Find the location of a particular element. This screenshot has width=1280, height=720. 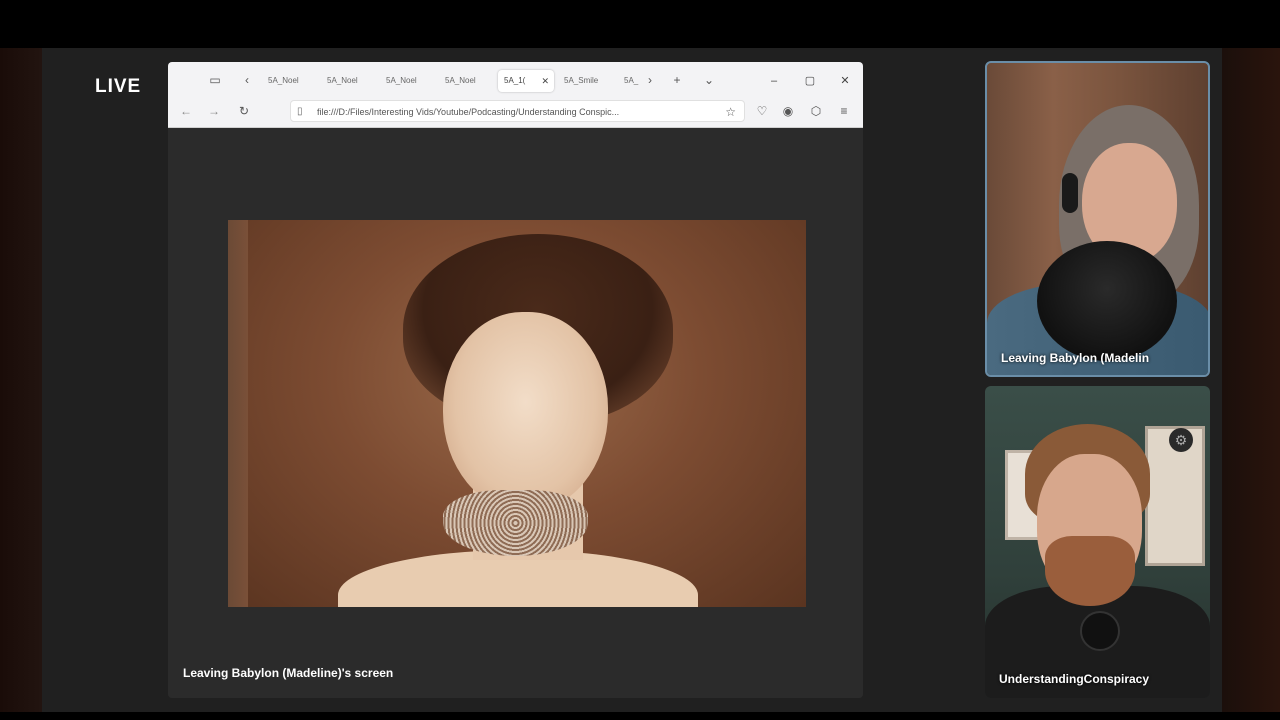

participant-tile-madeline: Leaving Babylon (Madelin is located at coordinates (1097, 219).